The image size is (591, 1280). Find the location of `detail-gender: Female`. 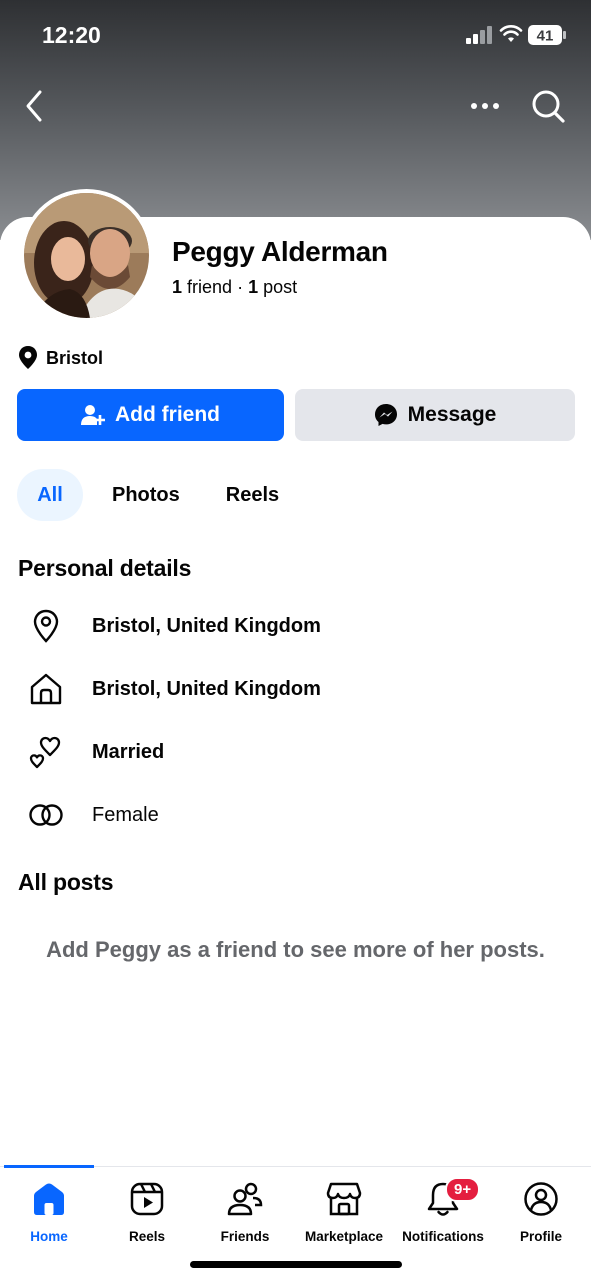

detail-gender: Female is located at coordinates (92, 815).